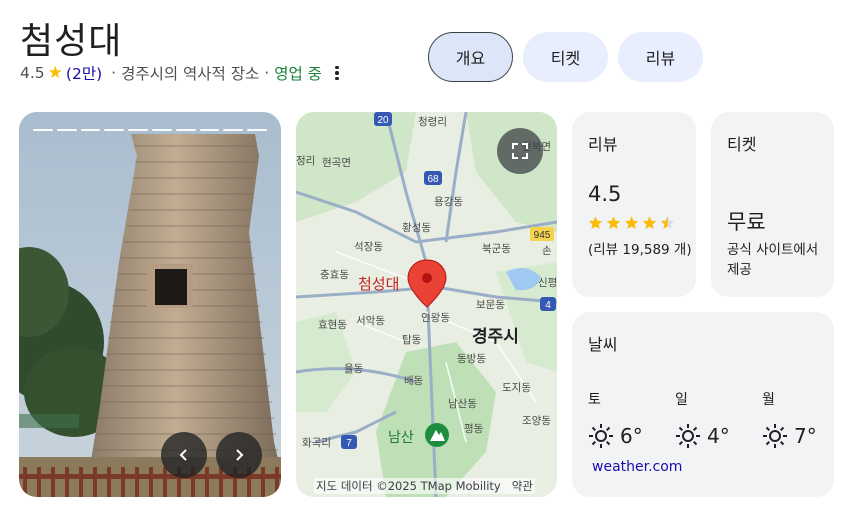 Image resolution: width=851 pixels, height=518 pixels. I want to click on ticket-card: 티켓 무료 공식 사이트에서 제공, so click(772, 204).